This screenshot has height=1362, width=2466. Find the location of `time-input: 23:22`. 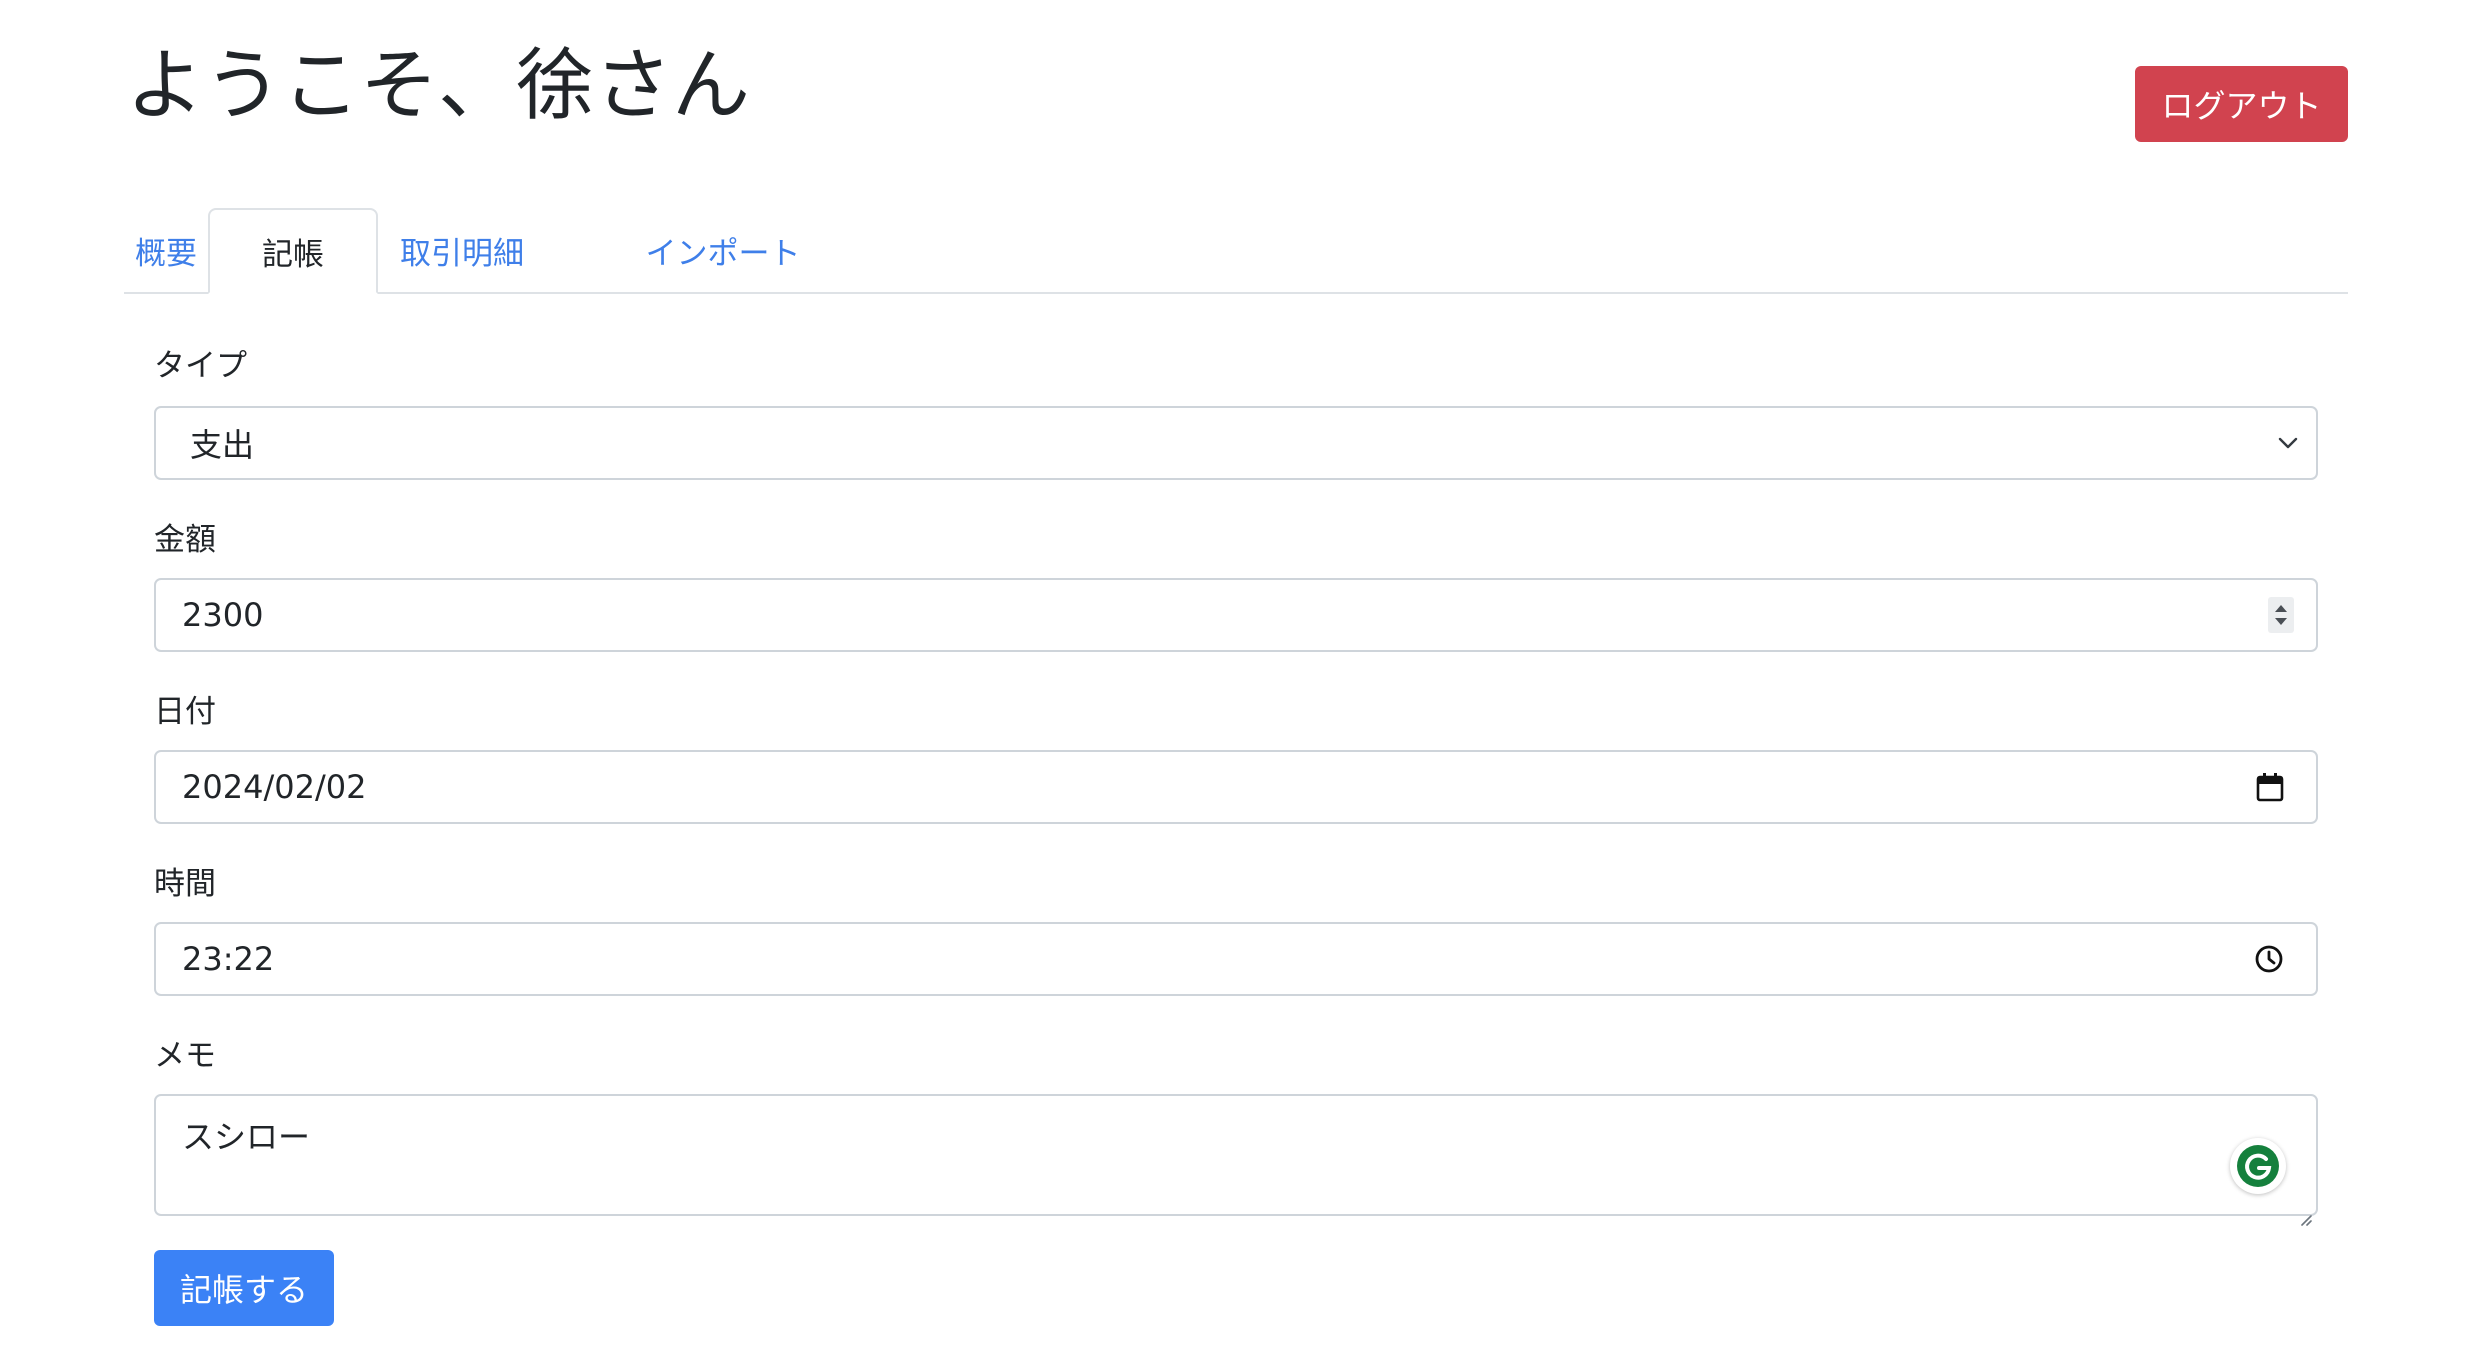

time-input: 23:22 is located at coordinates (1236, 959).